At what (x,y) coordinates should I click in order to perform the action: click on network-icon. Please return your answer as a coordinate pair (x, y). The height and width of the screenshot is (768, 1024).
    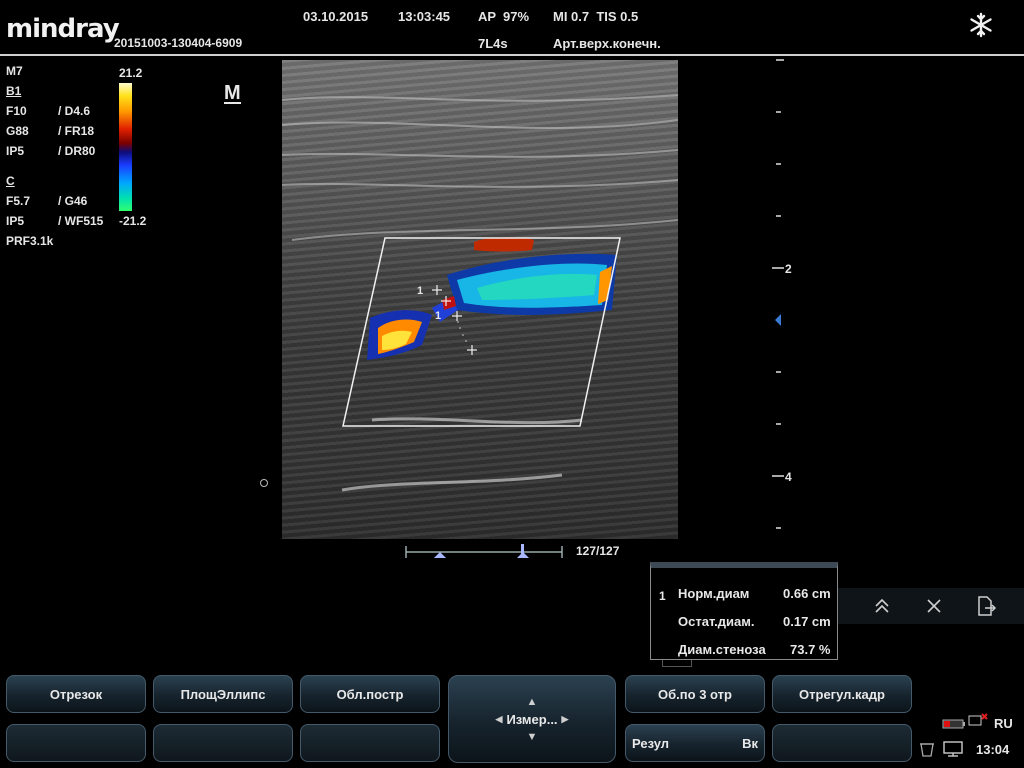
    Looking at the image, I should click on (978, 721).